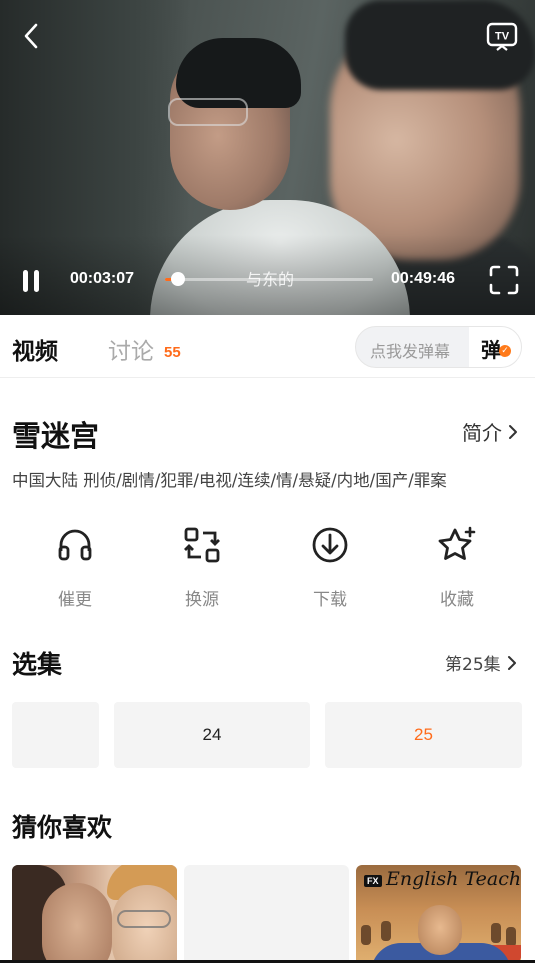 The image size is (535, 963). I want to click on pause-icon-bar-left, so click(25, 281).